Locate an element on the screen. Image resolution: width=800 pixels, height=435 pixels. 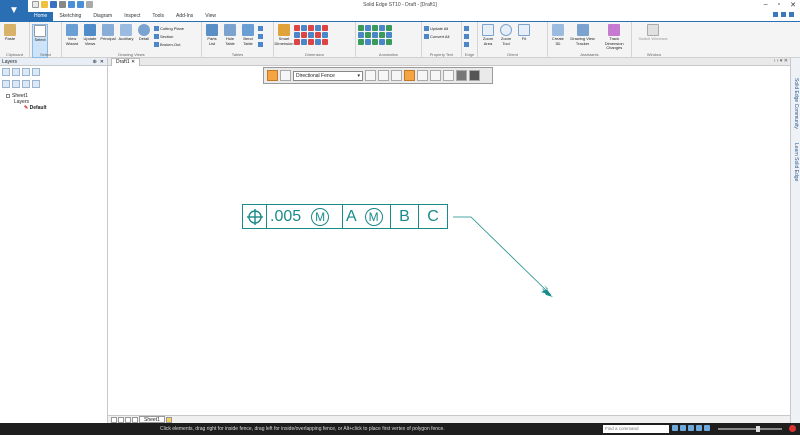
application-menu-button: ▼ is located at coordinates (14, 10).